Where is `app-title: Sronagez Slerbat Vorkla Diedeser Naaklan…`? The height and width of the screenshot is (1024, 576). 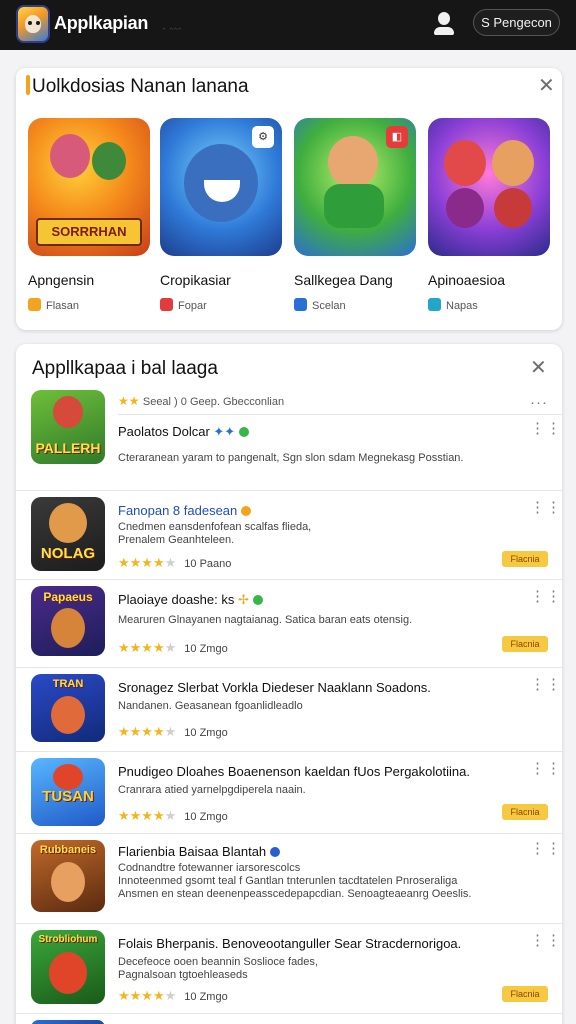
app-title: Sronagez Slerbat Vorkla Diedeser Naaklan… is located at coordinates (274, 687).